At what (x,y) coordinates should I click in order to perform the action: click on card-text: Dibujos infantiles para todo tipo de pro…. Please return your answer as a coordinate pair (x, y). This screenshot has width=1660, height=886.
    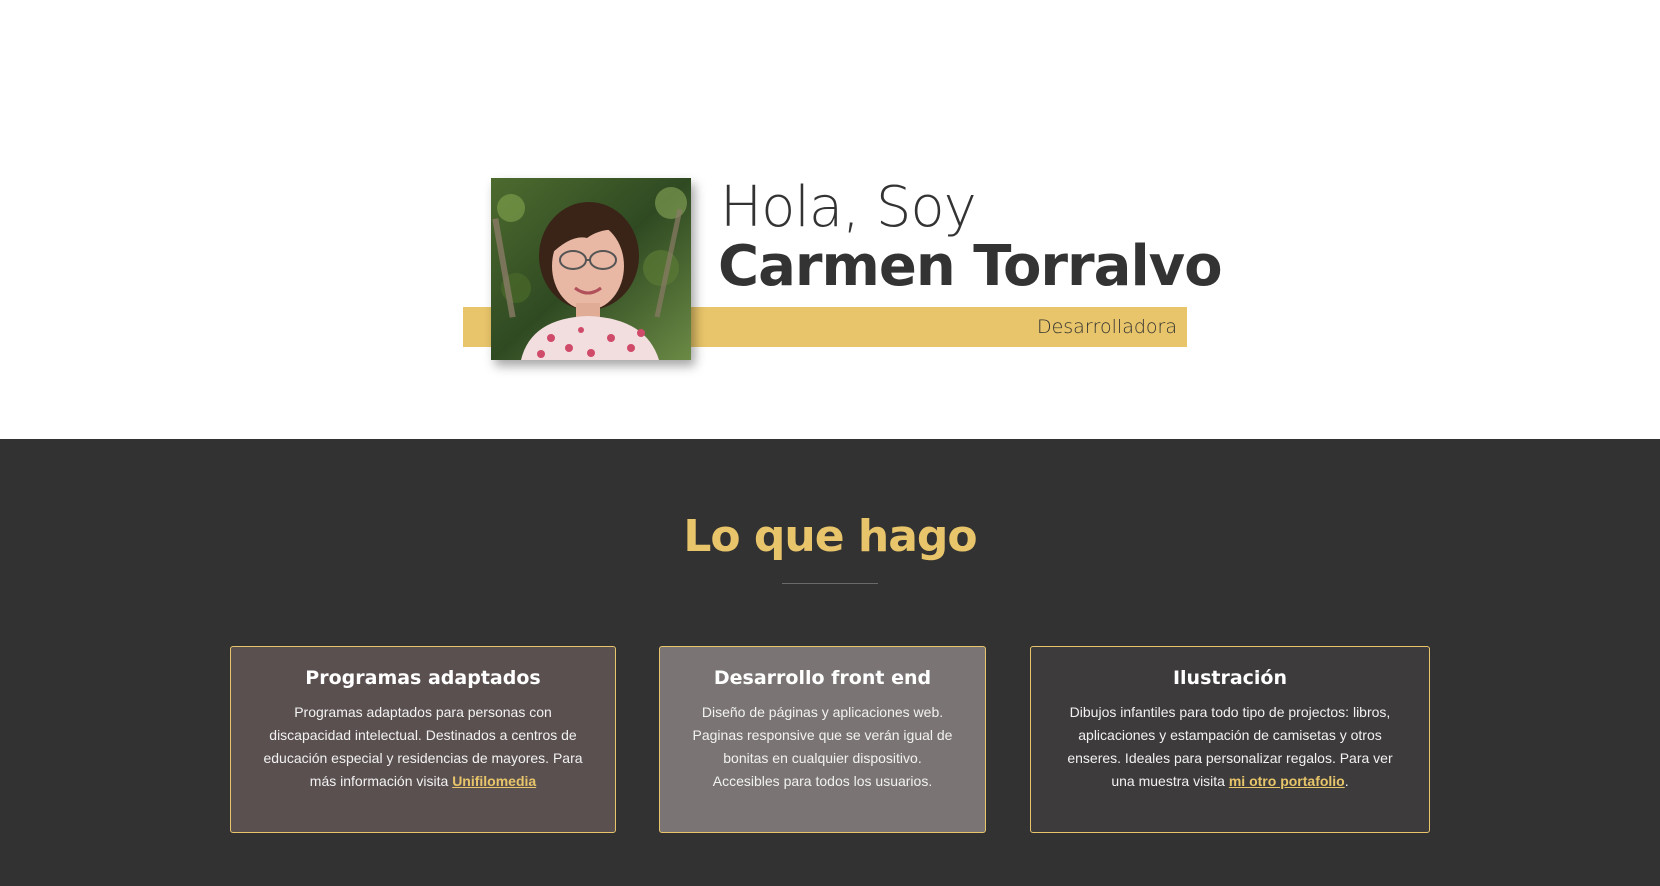
    Looking at the image, I should click on (1230, 747).